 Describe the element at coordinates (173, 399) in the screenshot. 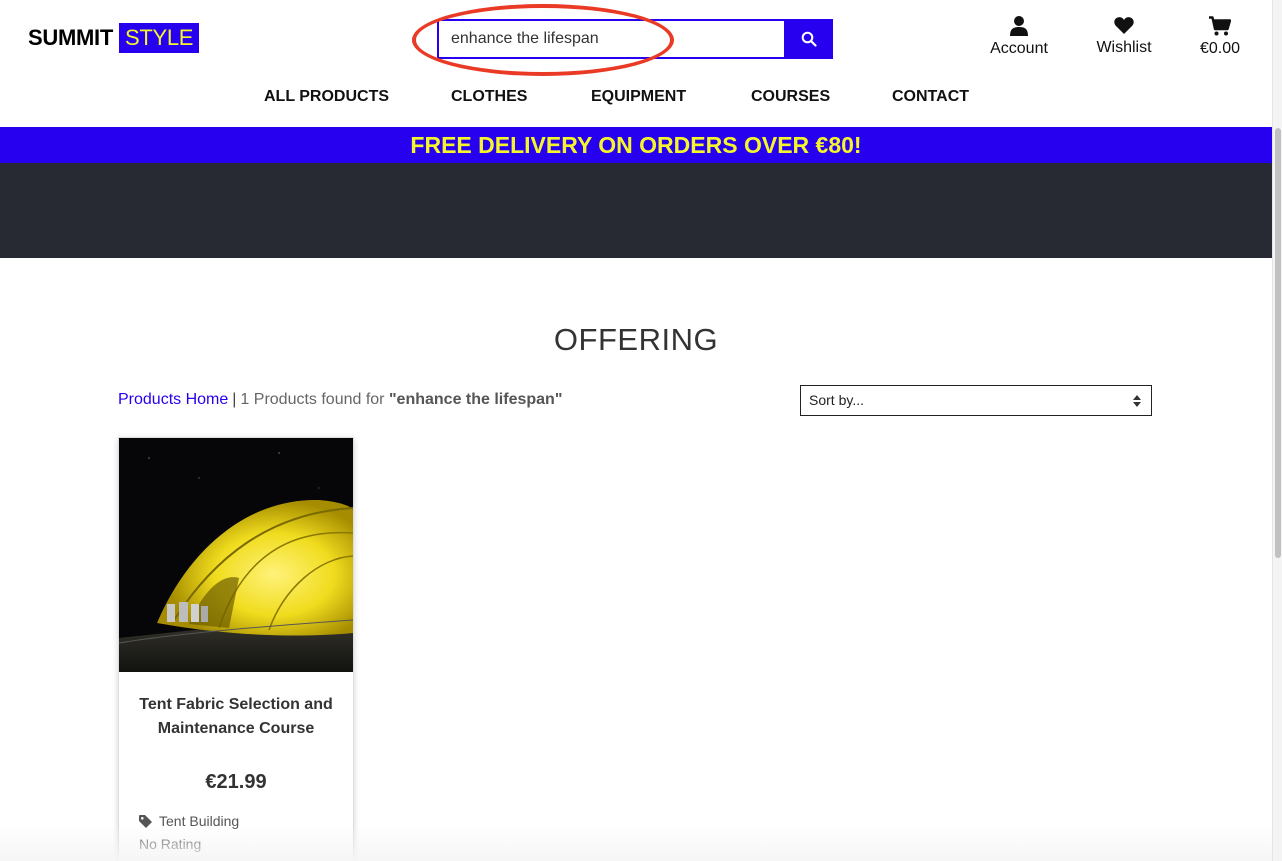

I see `products-home-link: Products Home` at that location.